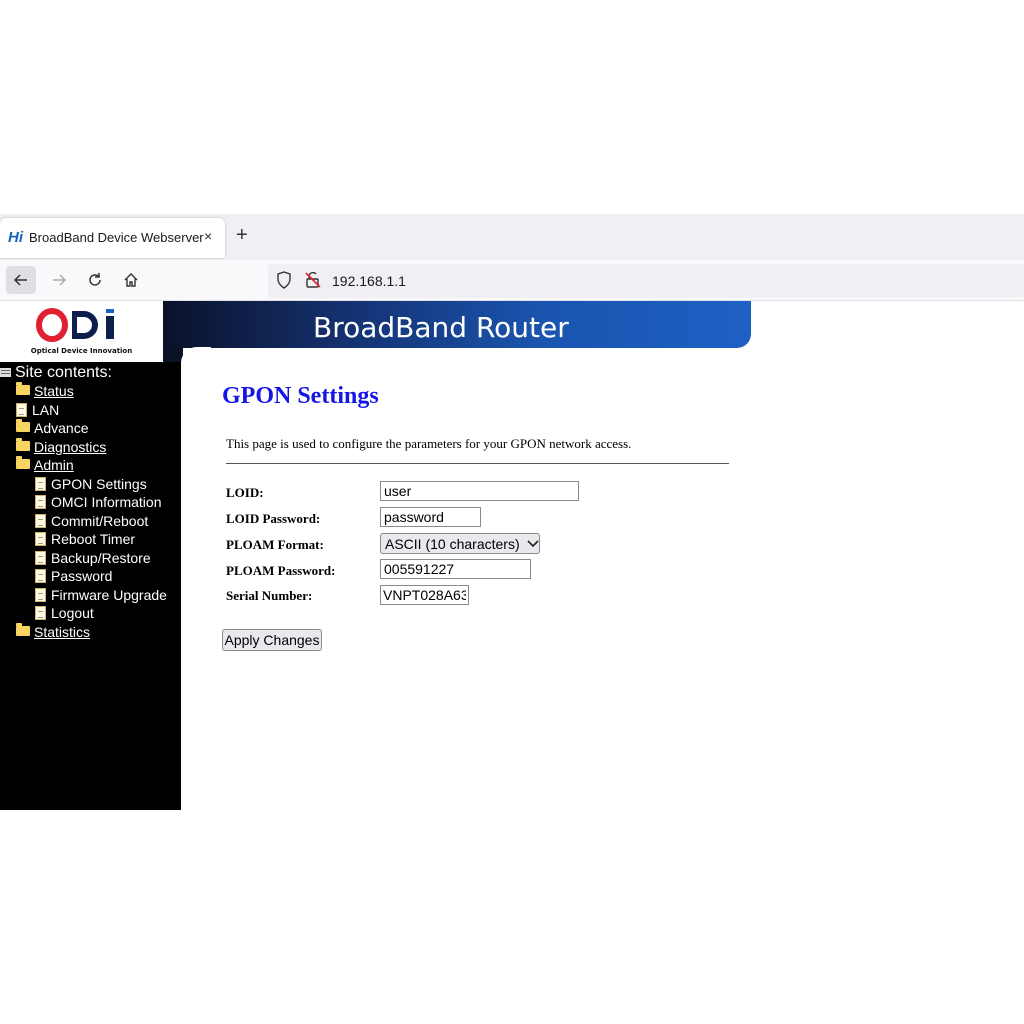 The image size is (1024, 1024). What do you see at coordinates (245, 492) in the screenshot?
I see `loid-label: LOID:` at bounding box center [245, 492].